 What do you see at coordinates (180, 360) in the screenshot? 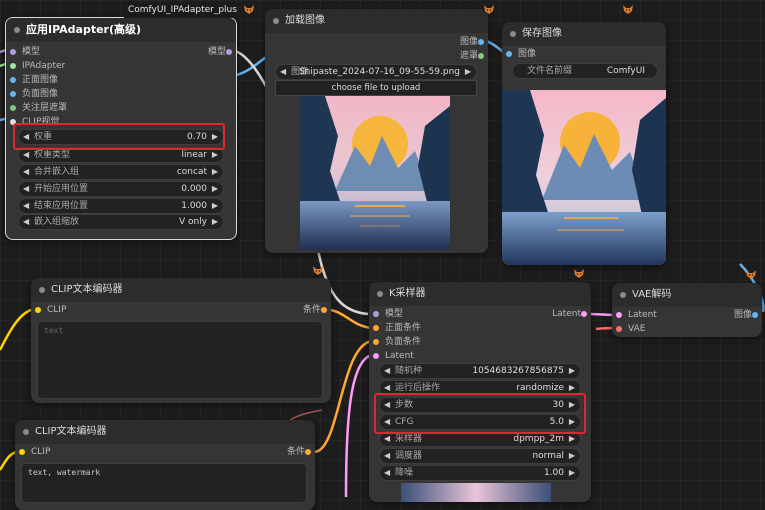
I see `prompt-textarea-positive: text` at bounding box center [180, 360].